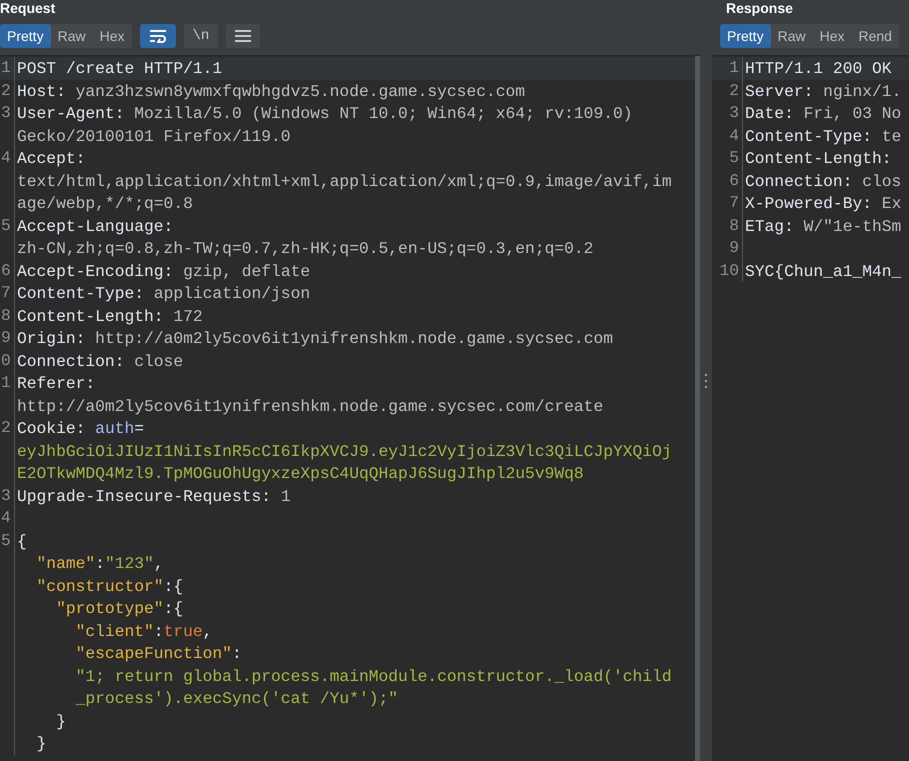  I want to click on code-line: Gecko/20100101 Firefox/119.0, so click(154, 136).